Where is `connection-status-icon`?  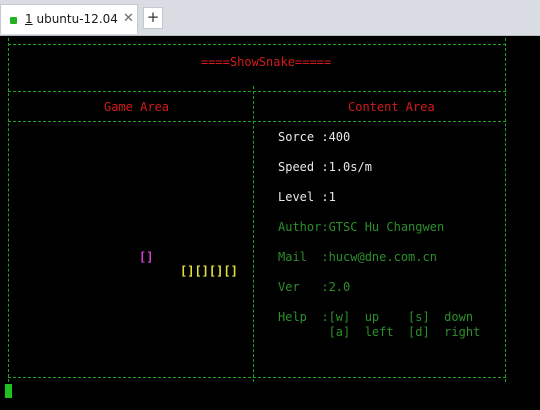
connection-status-icon is located at coordinates (13, 20).